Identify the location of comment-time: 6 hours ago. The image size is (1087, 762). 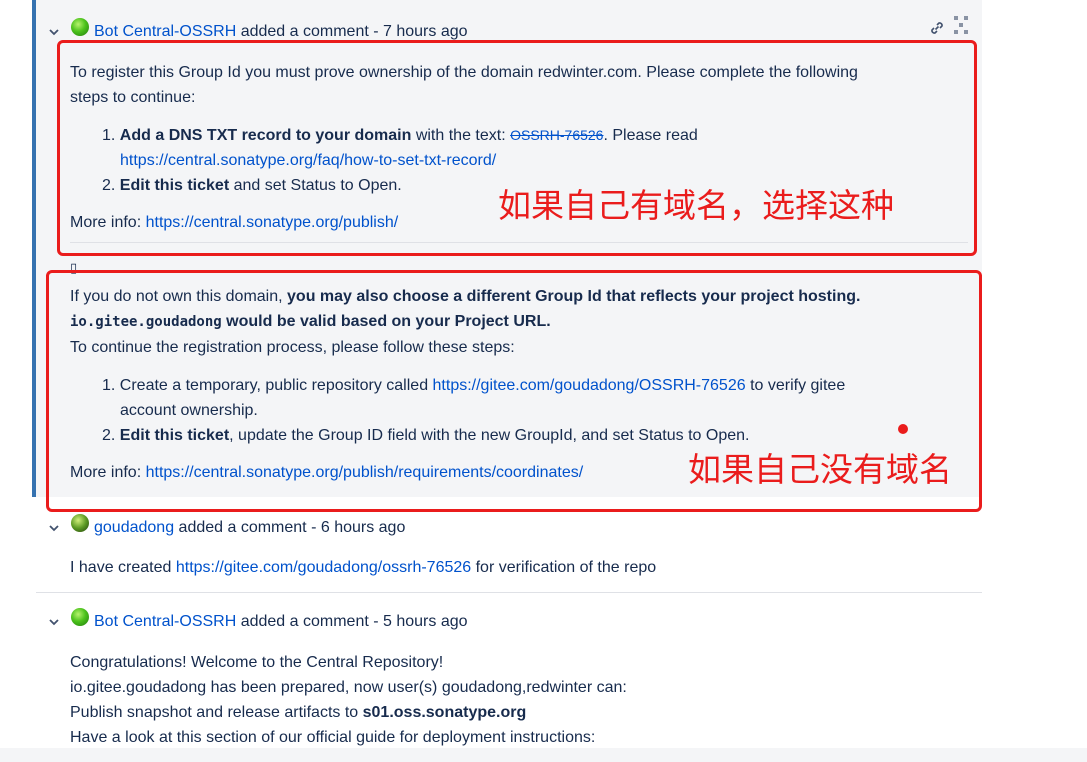
(363, 527).